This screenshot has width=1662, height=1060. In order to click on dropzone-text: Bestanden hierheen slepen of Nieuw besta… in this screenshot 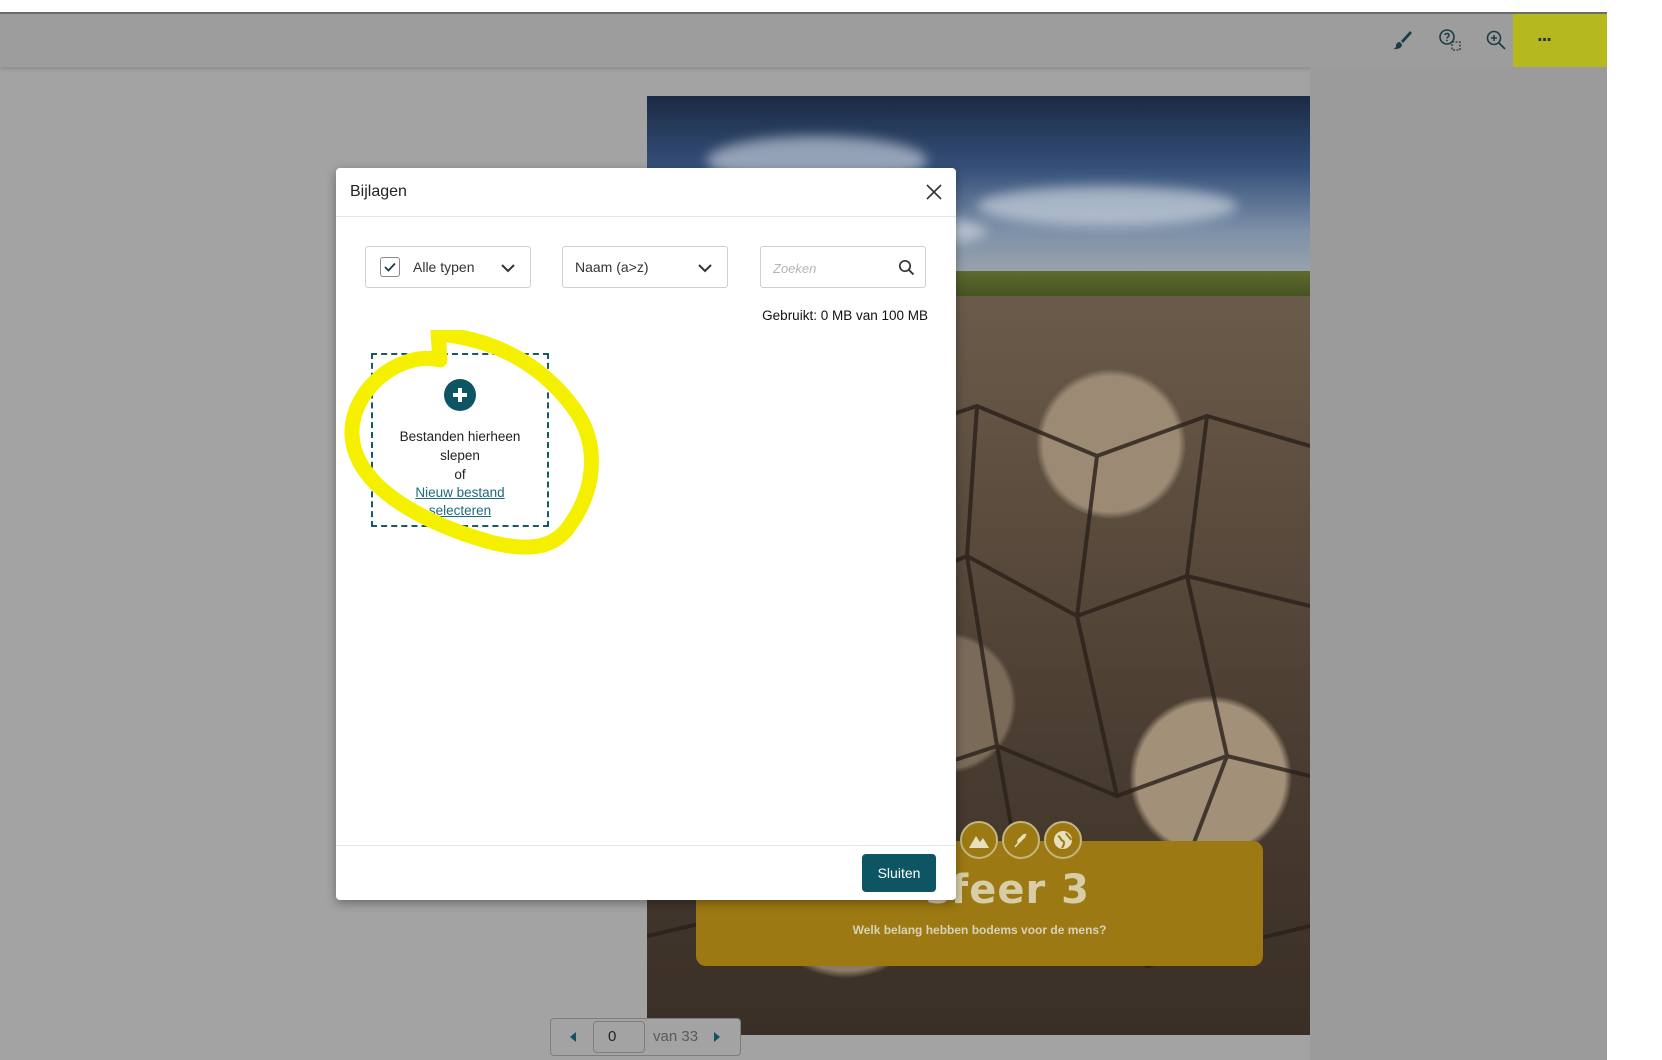, I will do `click(460, 473)`.